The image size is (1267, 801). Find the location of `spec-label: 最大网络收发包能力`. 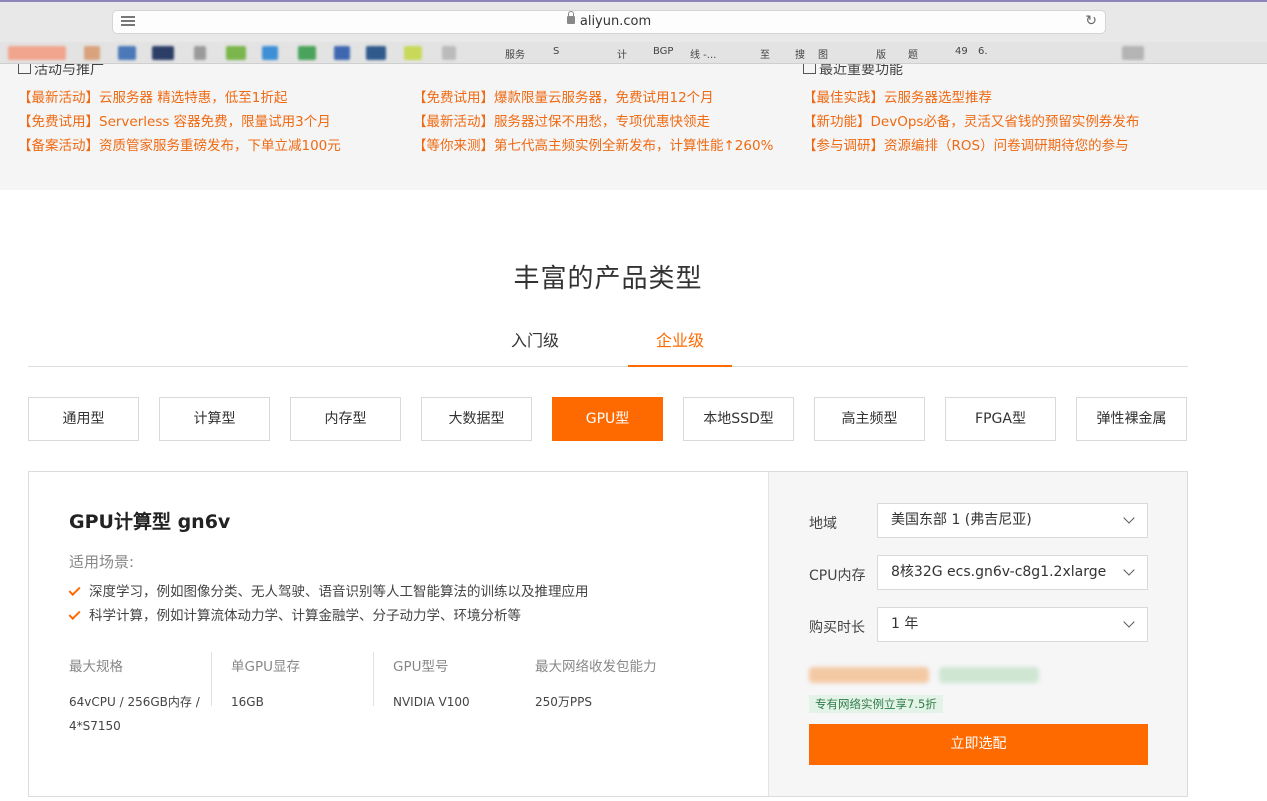

spec-label: 最大网络收发包能力 is located at coordinates (596, 667).